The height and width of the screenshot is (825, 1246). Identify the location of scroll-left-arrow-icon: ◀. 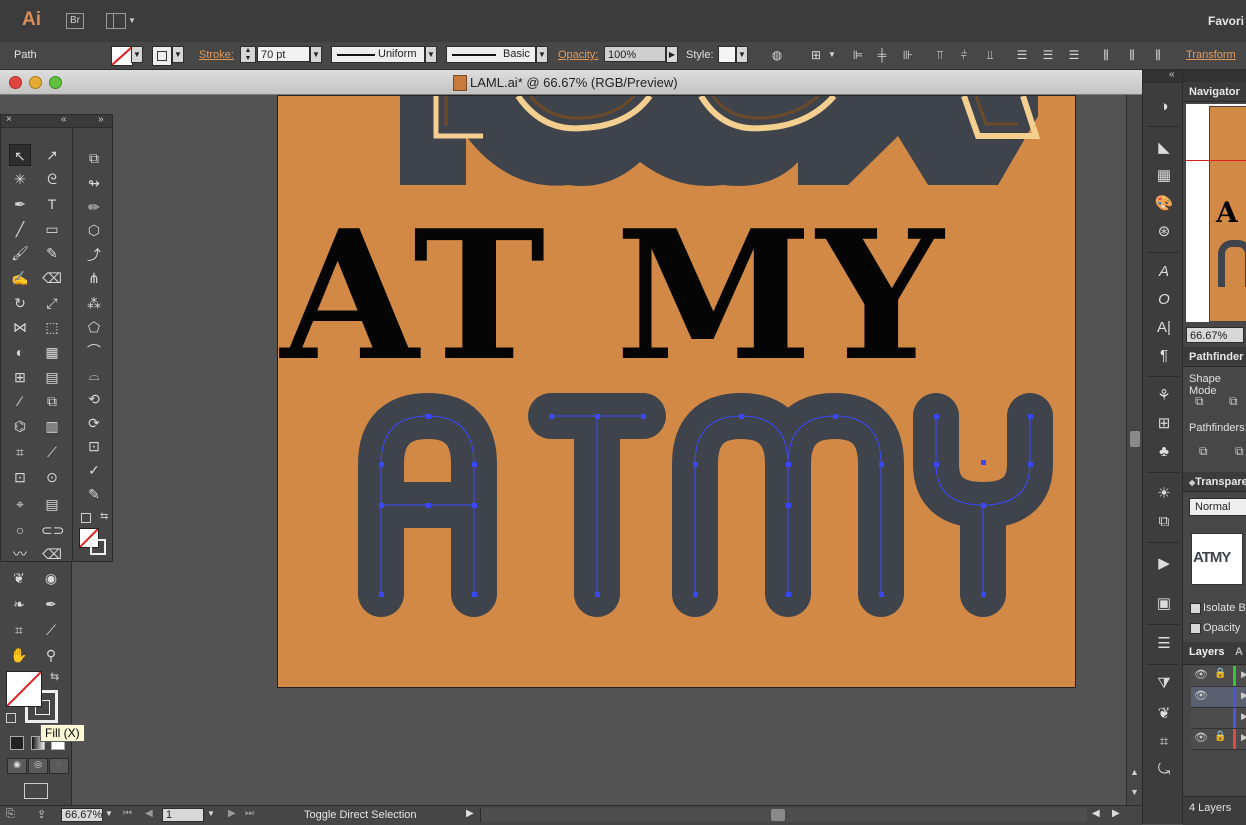
(1096, 813).